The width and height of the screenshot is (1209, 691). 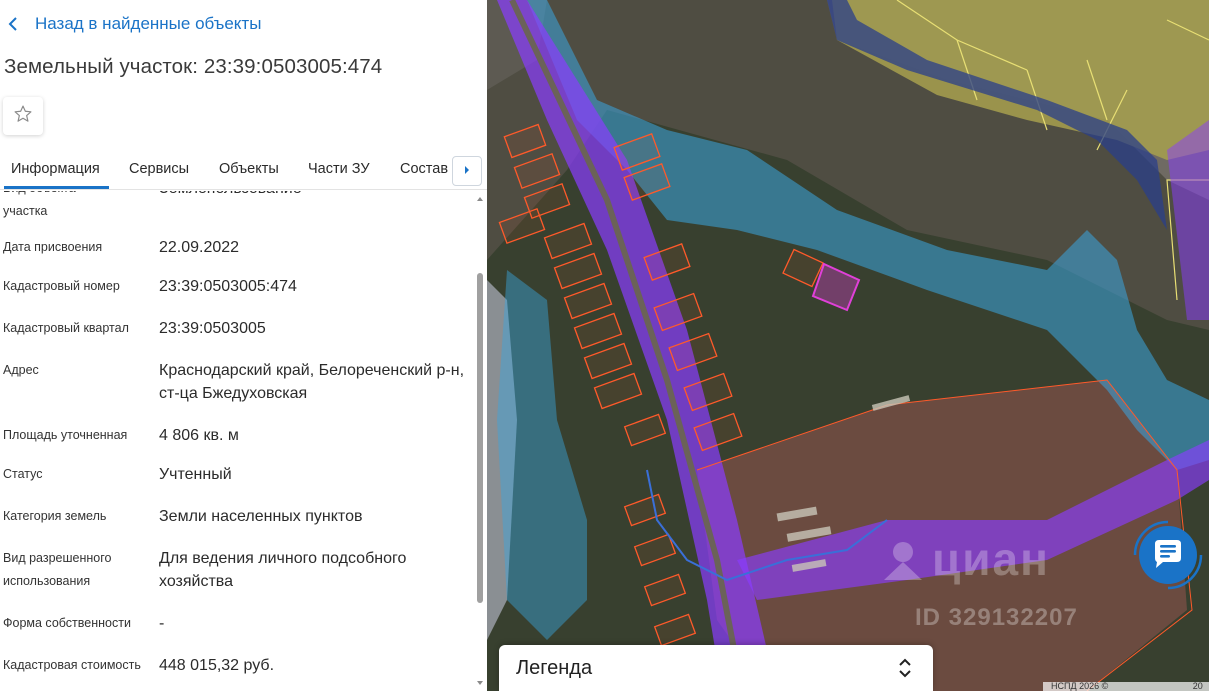 What do you see at coordinates (65, 435) in the screenshot?
I see `info-label: Площадь уточненная` at bounding box center [65, 435].